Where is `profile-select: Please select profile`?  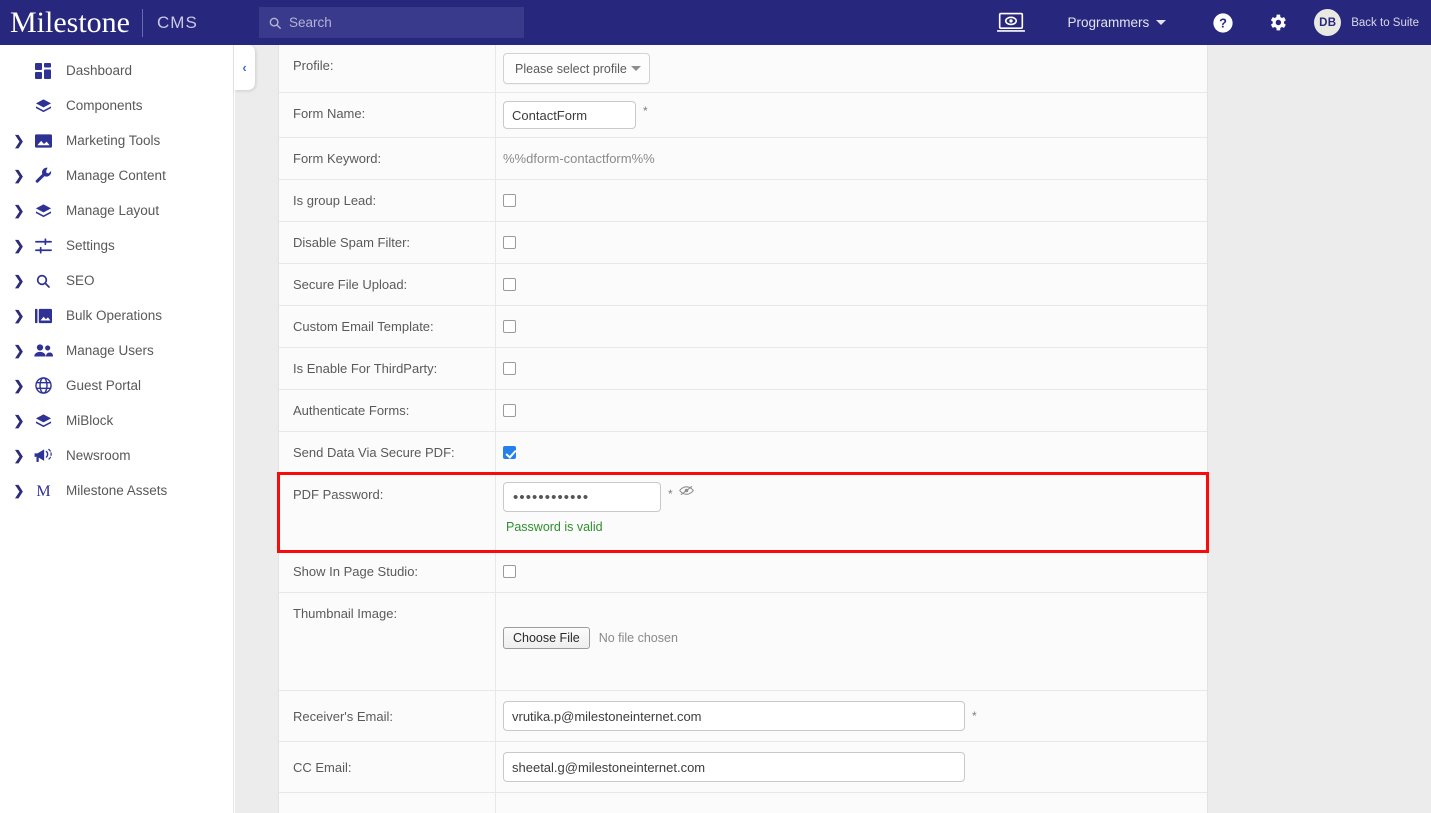
profile-select: Please select profile is located at coordinates (576, 68).